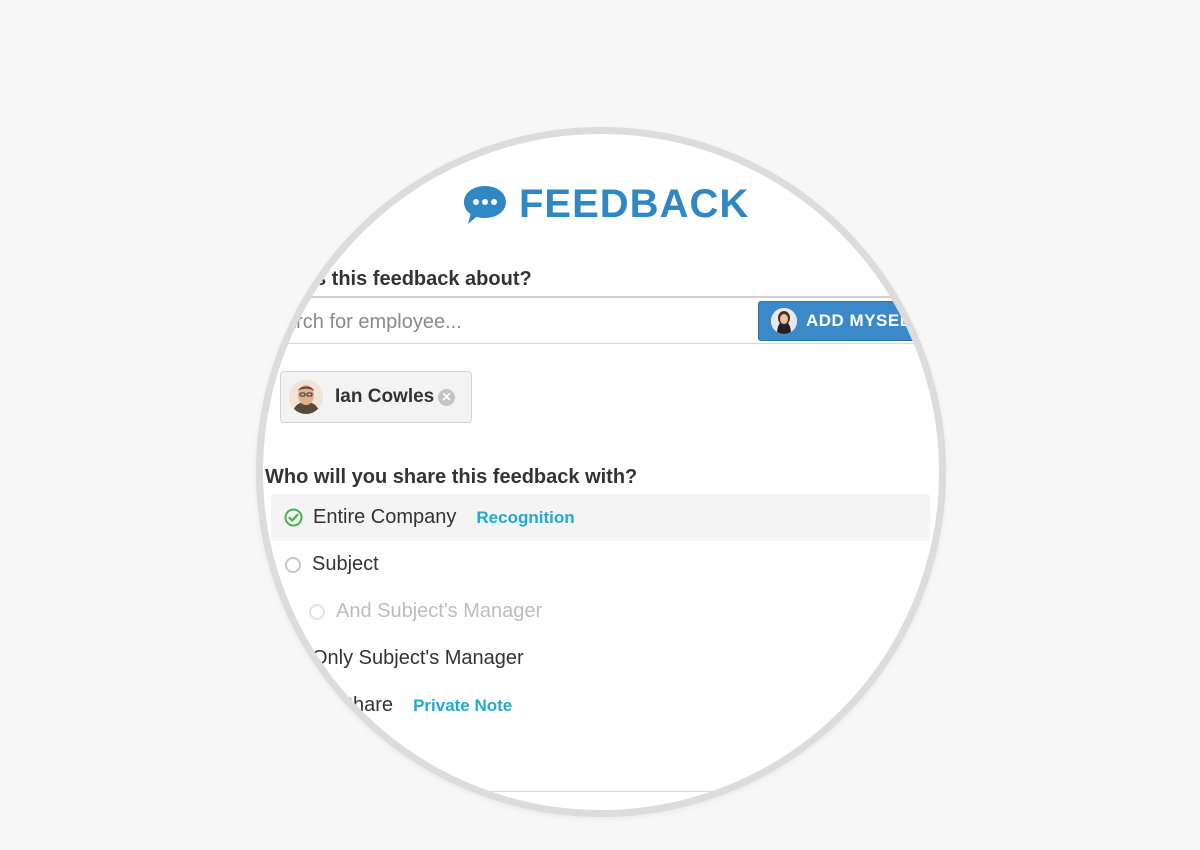 The image size is (1200, 850). I want to click on employee-avatar-icon, so click(306, 397).